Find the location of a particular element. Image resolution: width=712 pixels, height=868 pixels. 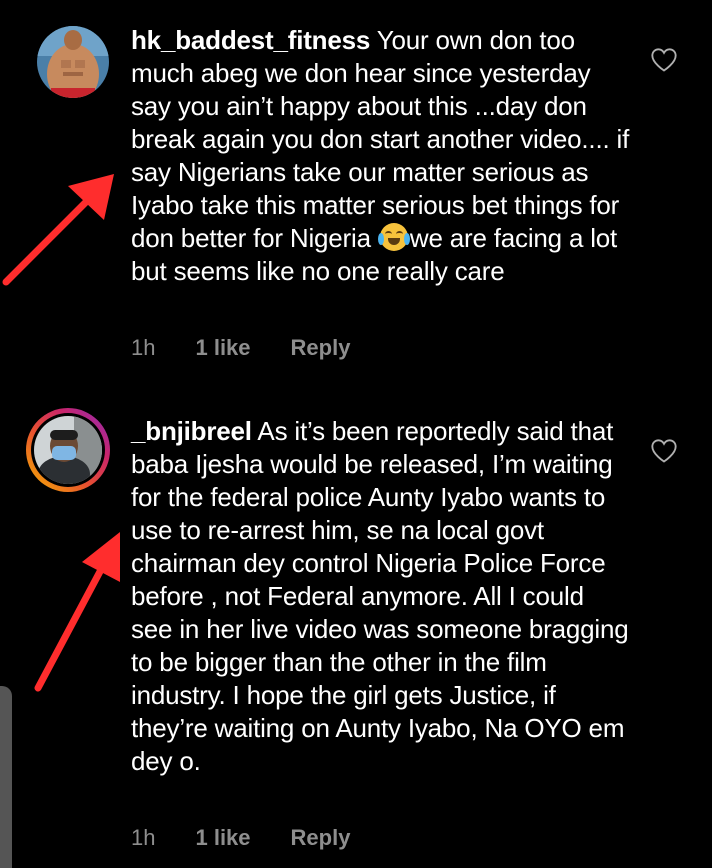

face-with-tears-of-joy-icon is located at coordinates (393, 237).